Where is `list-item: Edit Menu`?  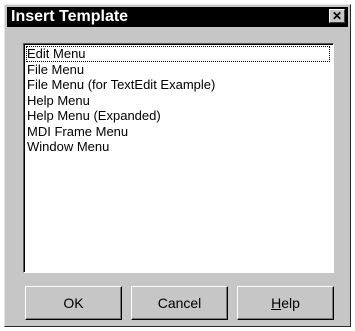 list-item: Edit Menu is located at coordinates (178, 54).